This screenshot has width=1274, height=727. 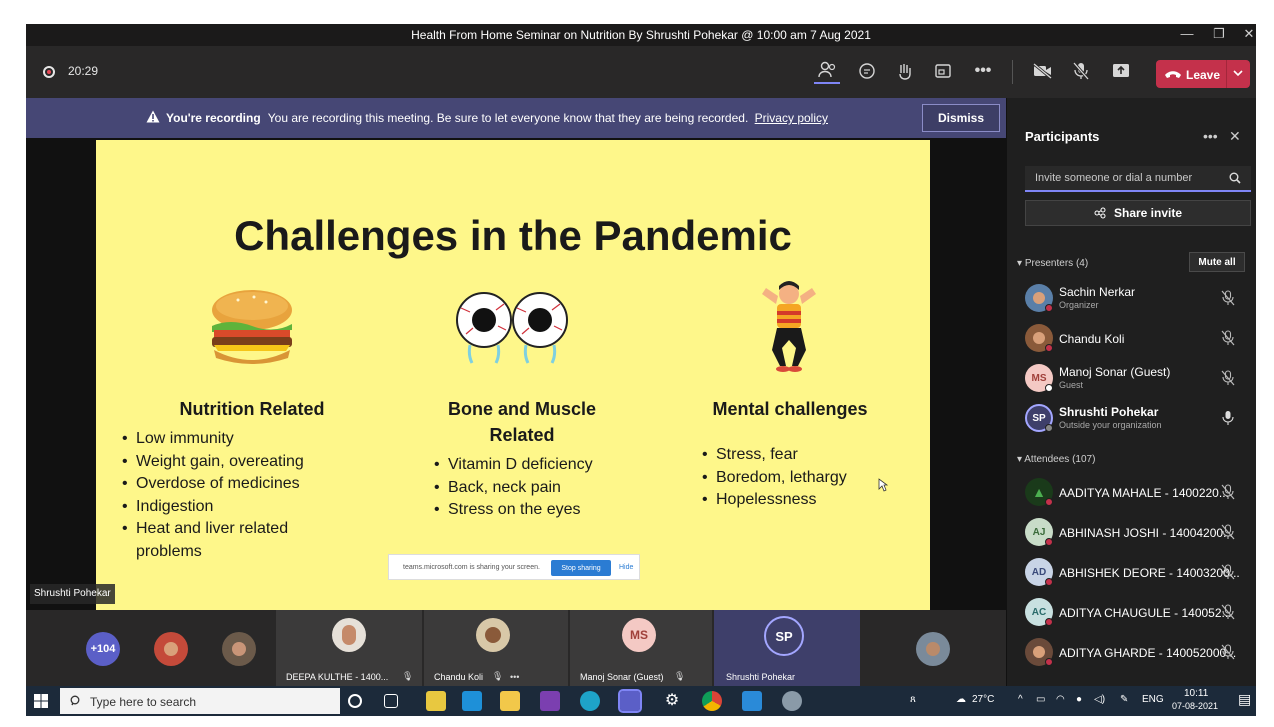 I want to click on teams-icon, so click(x=630, y=701).